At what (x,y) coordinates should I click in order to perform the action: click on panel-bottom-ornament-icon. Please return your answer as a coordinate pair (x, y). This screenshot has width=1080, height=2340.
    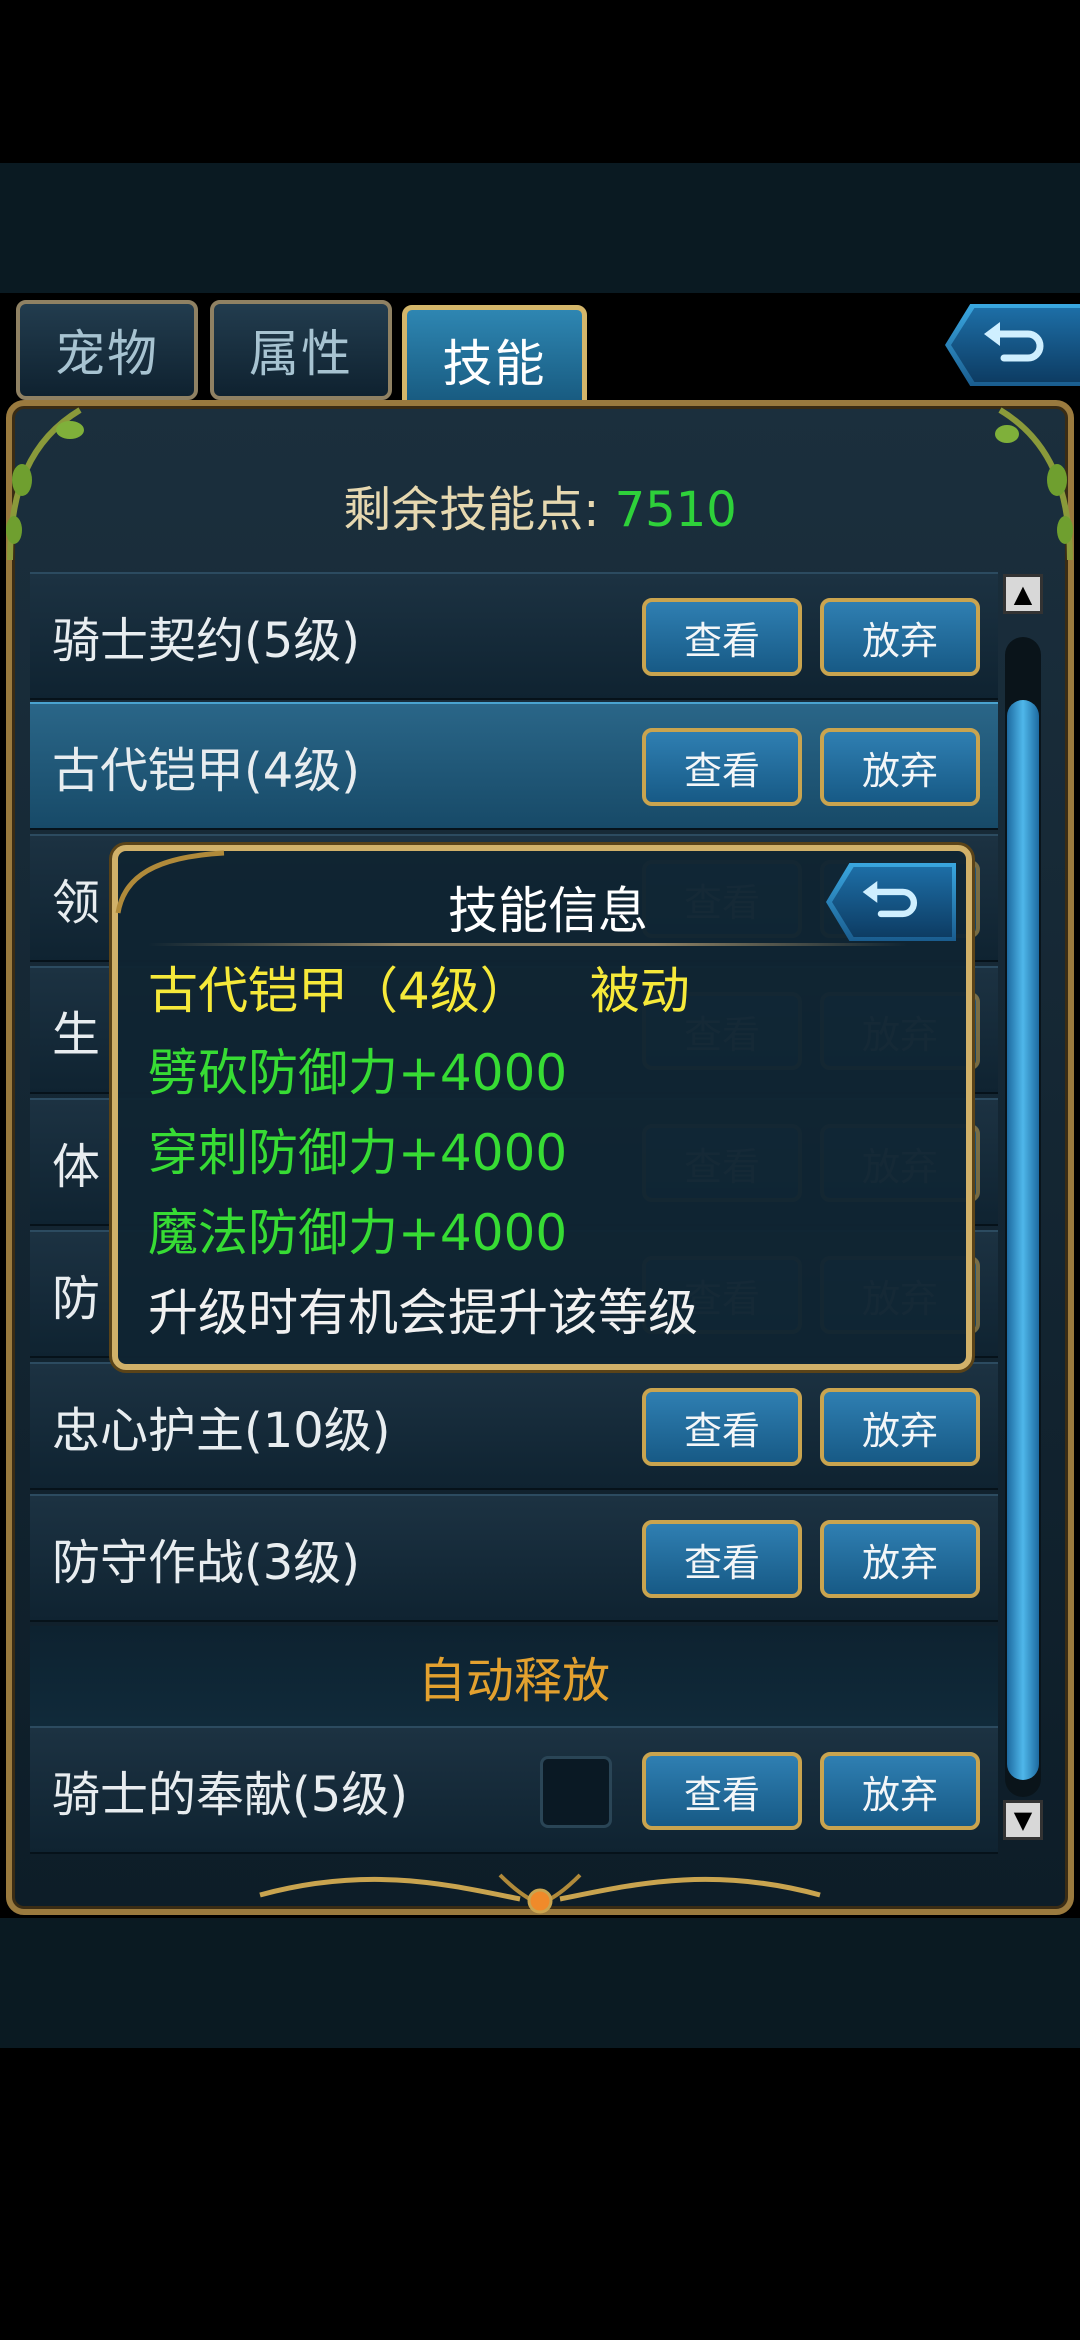
    Looking at the image, I should click on (540, 1893).